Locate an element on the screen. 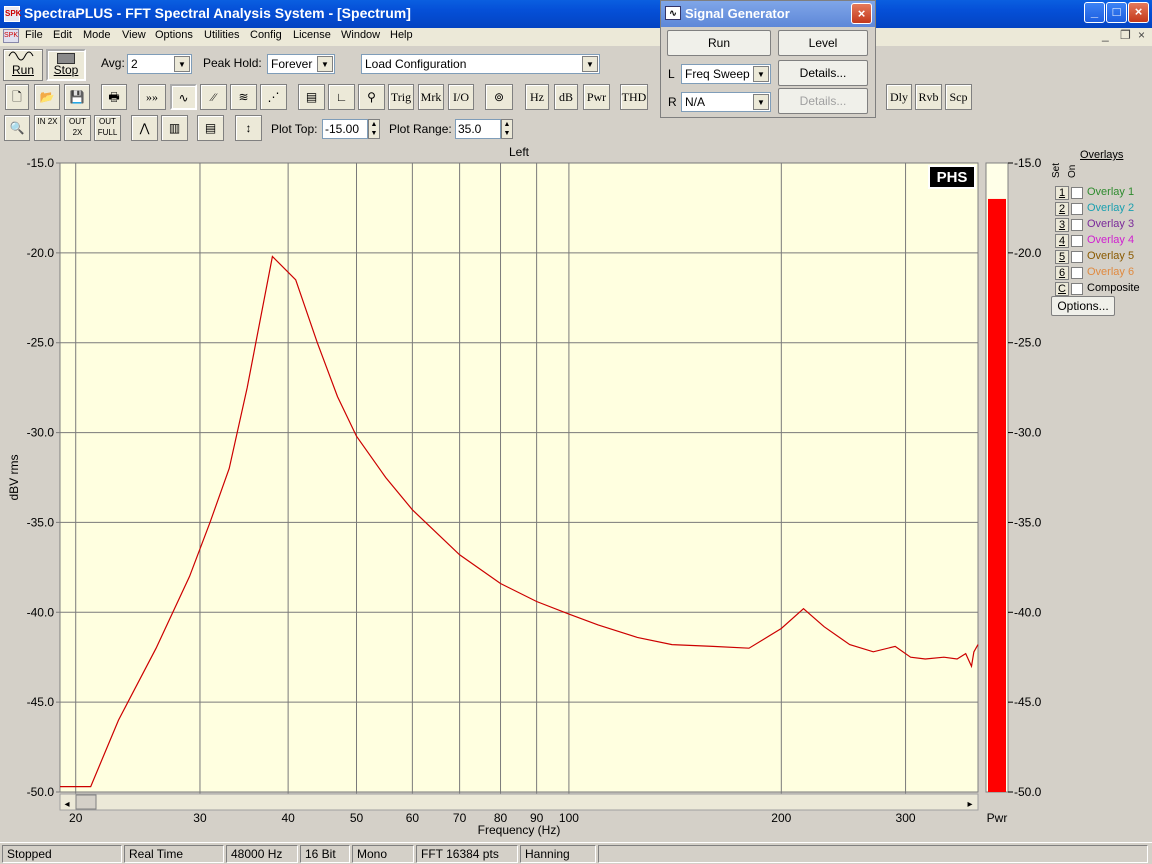 The image size is (1152, 864). overlay-set-button: 6 is located at coordinates (1062, 273).